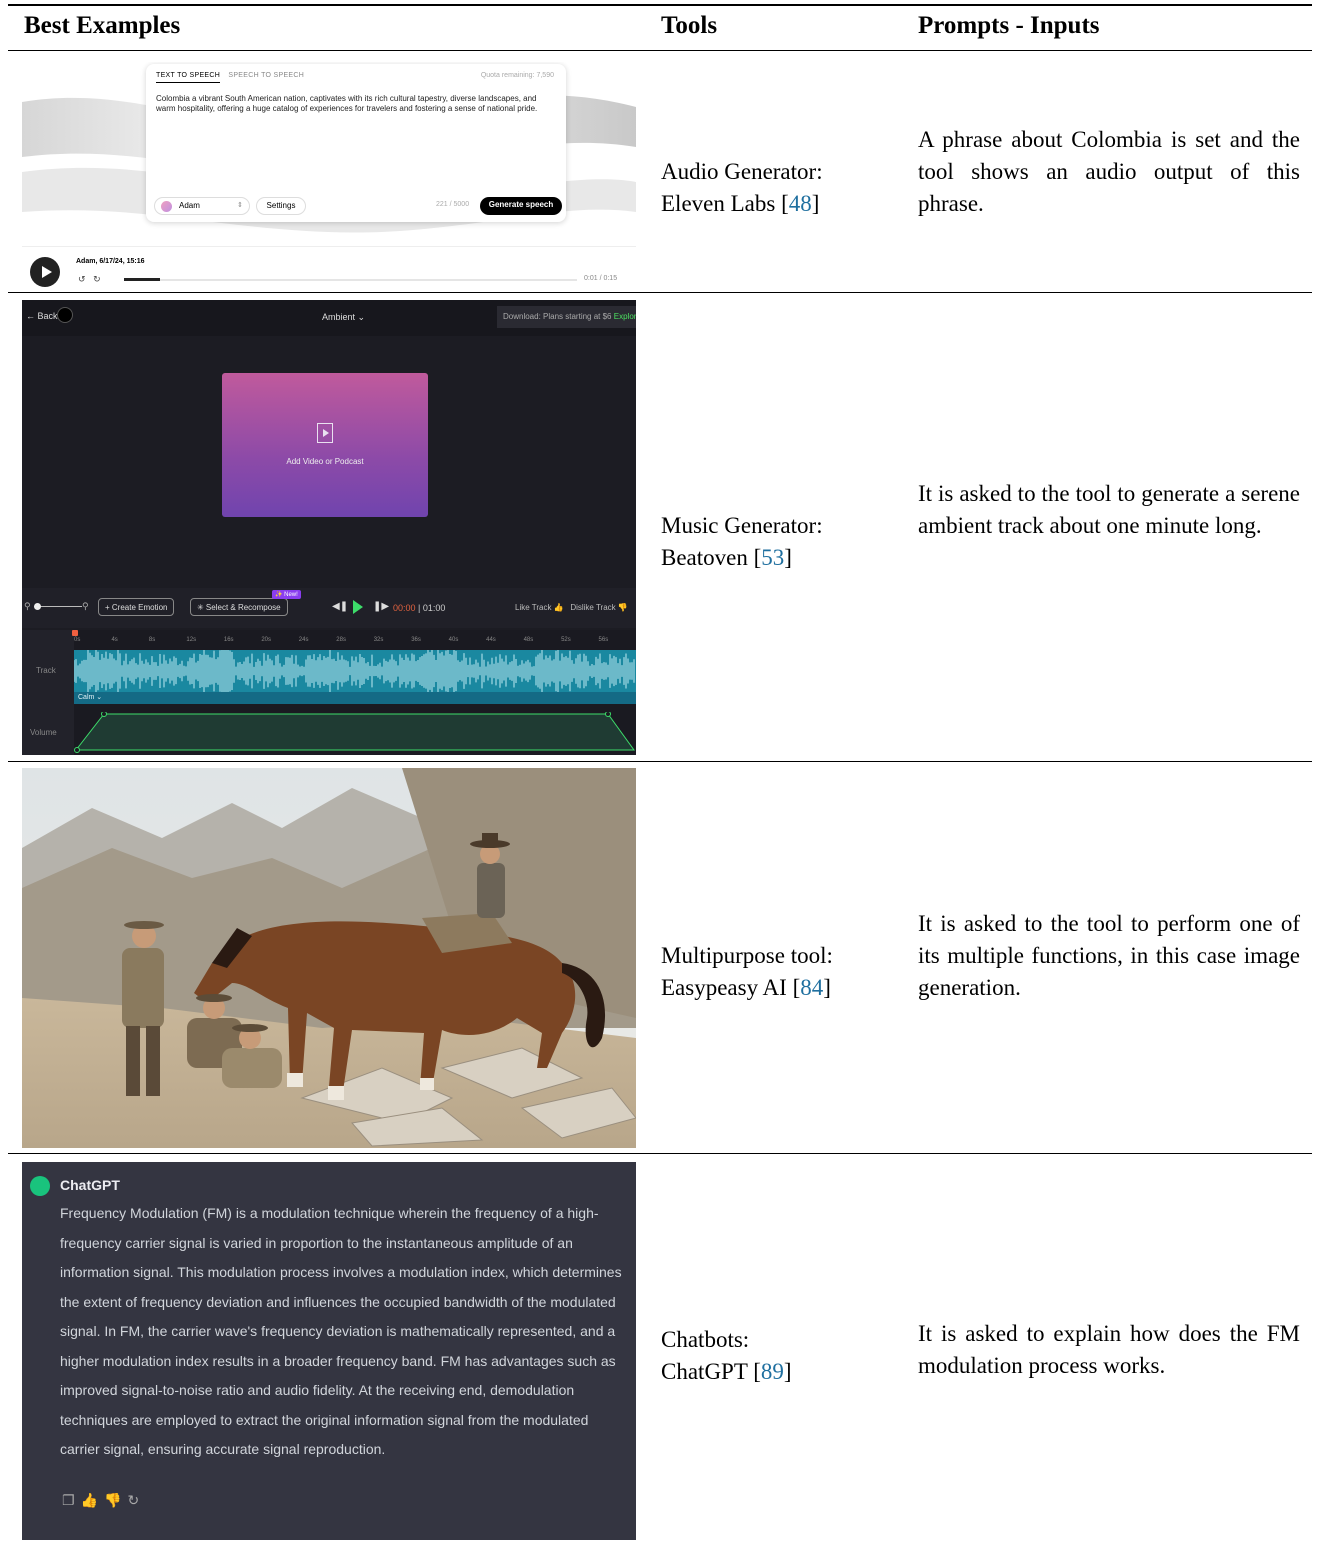  Describe the element at coordinates (660, 5) in the screenshot. I see `top-rule` at that location.